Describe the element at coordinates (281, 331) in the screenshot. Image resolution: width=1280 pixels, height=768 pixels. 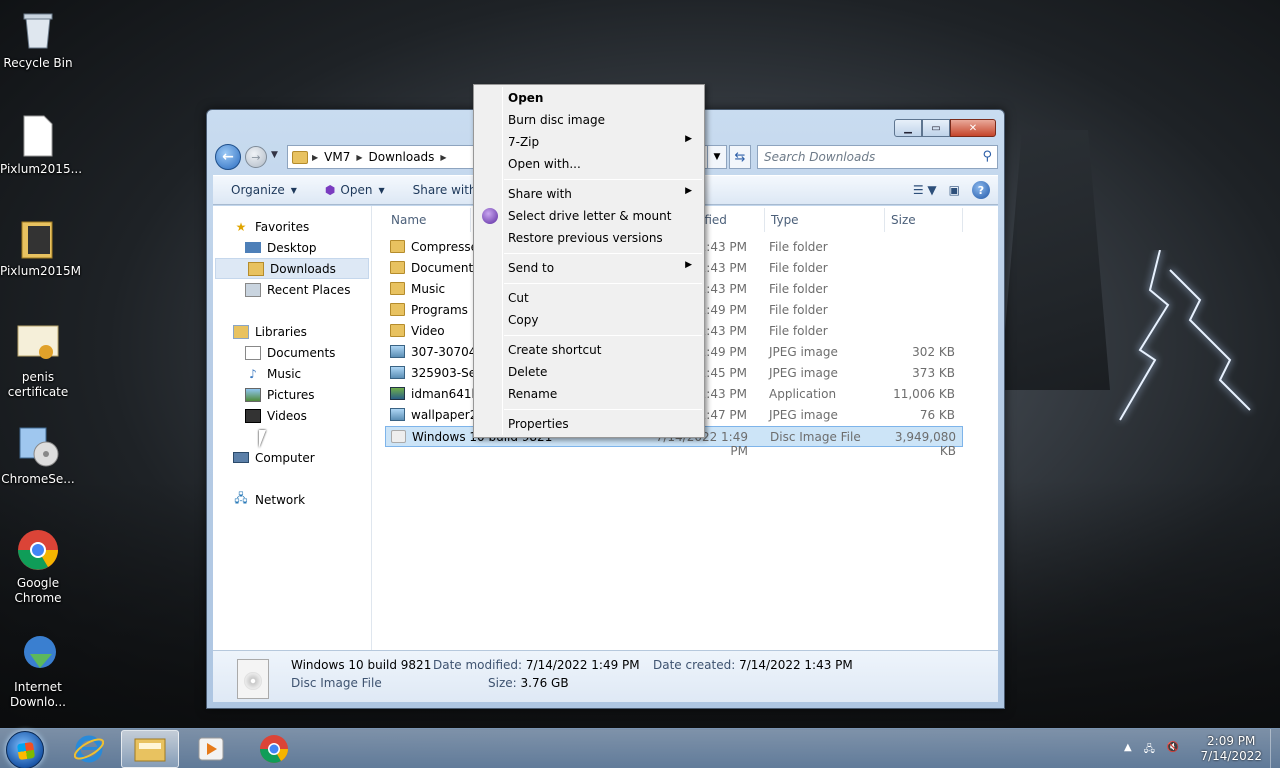
I see `nav-label: Libraries` at that location.